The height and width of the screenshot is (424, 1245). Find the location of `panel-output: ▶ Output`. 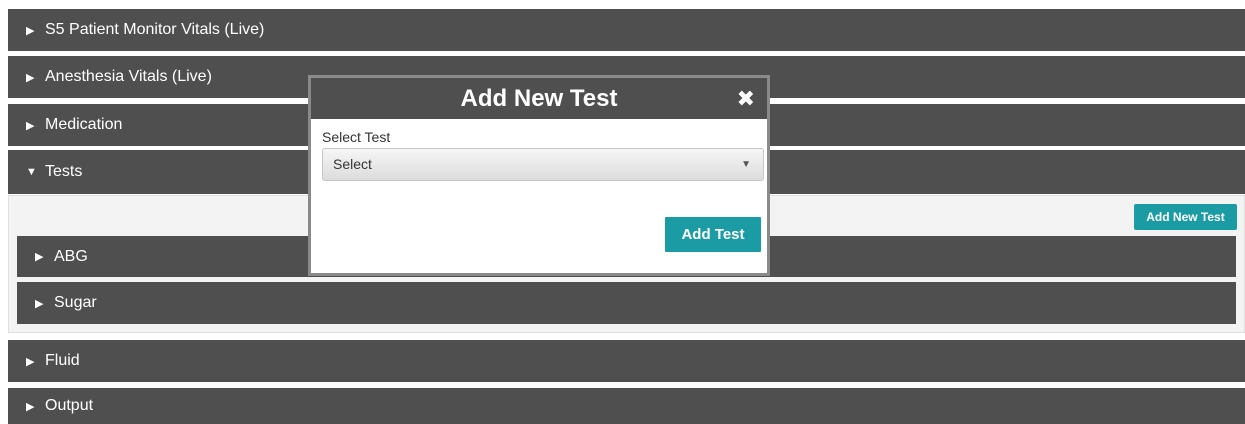

panel-output: ▶ Output is located at coordinates (626, 406).